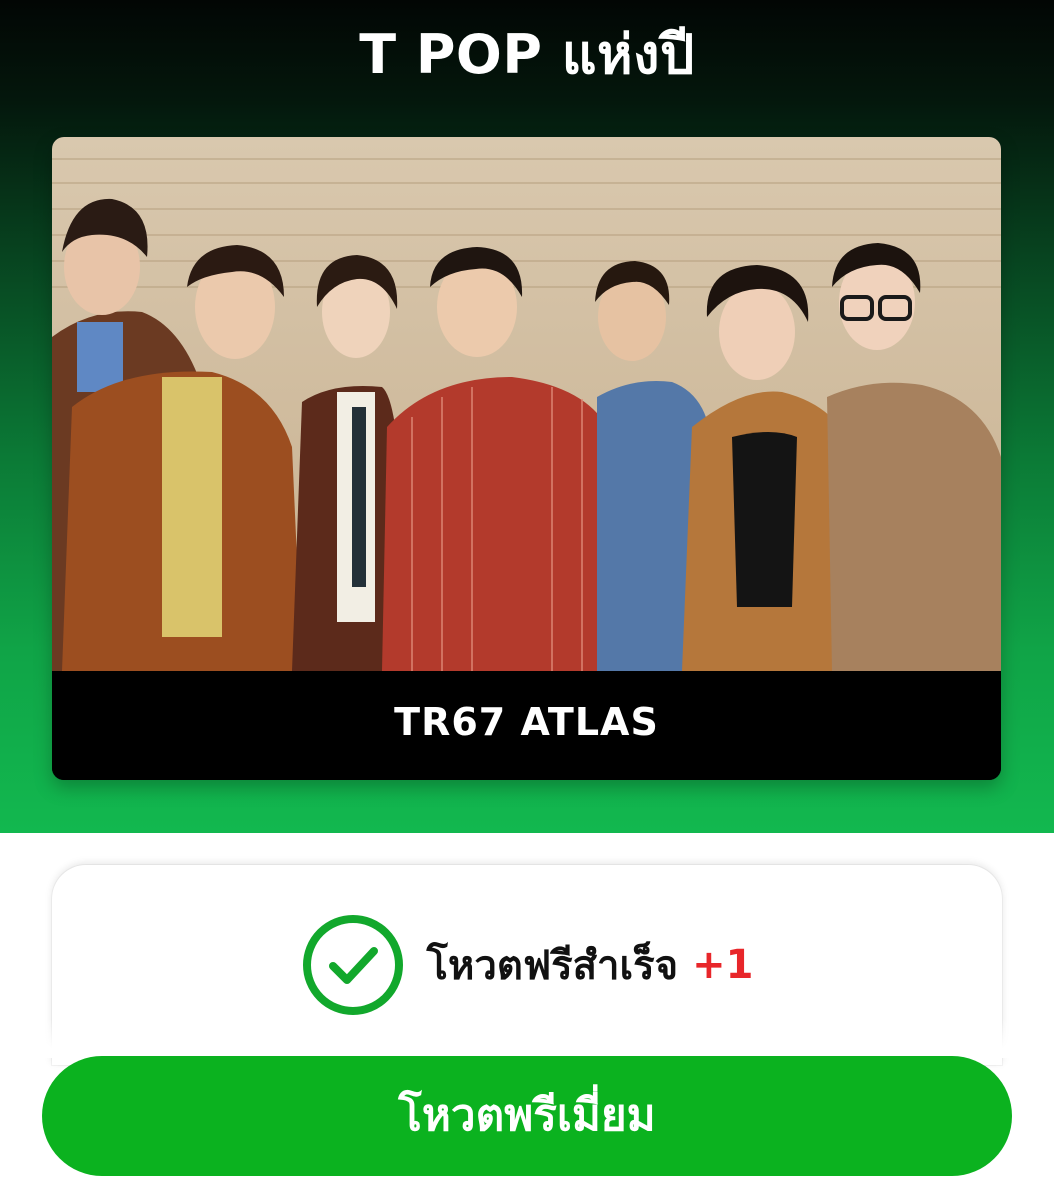 Image resolution: width=1054 pixels, height=1200 pixels. I want to click on vote-bonus-count: +1, so click(723, 965).